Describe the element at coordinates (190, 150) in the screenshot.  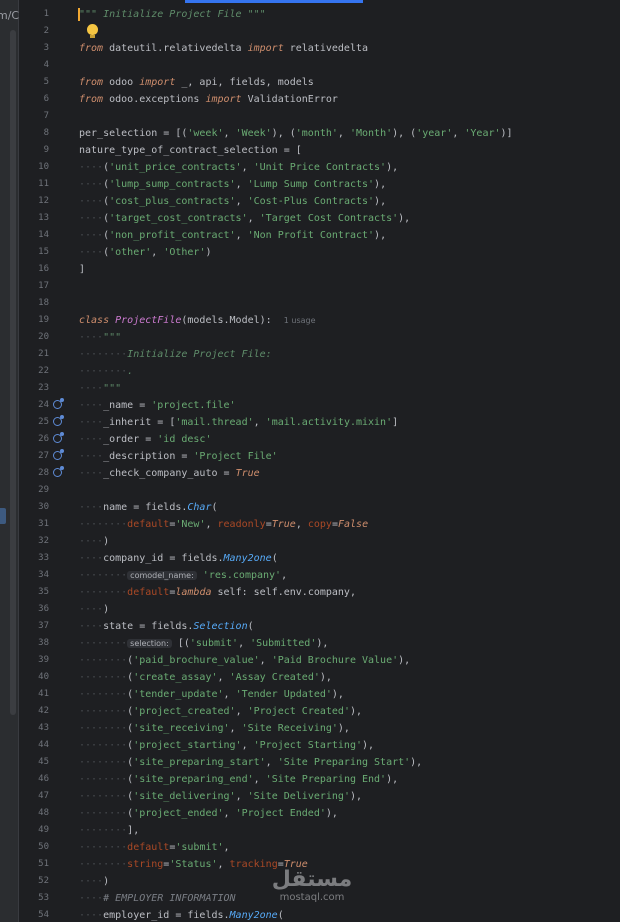
I see `code-line-text: nature_type_of_contract_selection = [` at that location.